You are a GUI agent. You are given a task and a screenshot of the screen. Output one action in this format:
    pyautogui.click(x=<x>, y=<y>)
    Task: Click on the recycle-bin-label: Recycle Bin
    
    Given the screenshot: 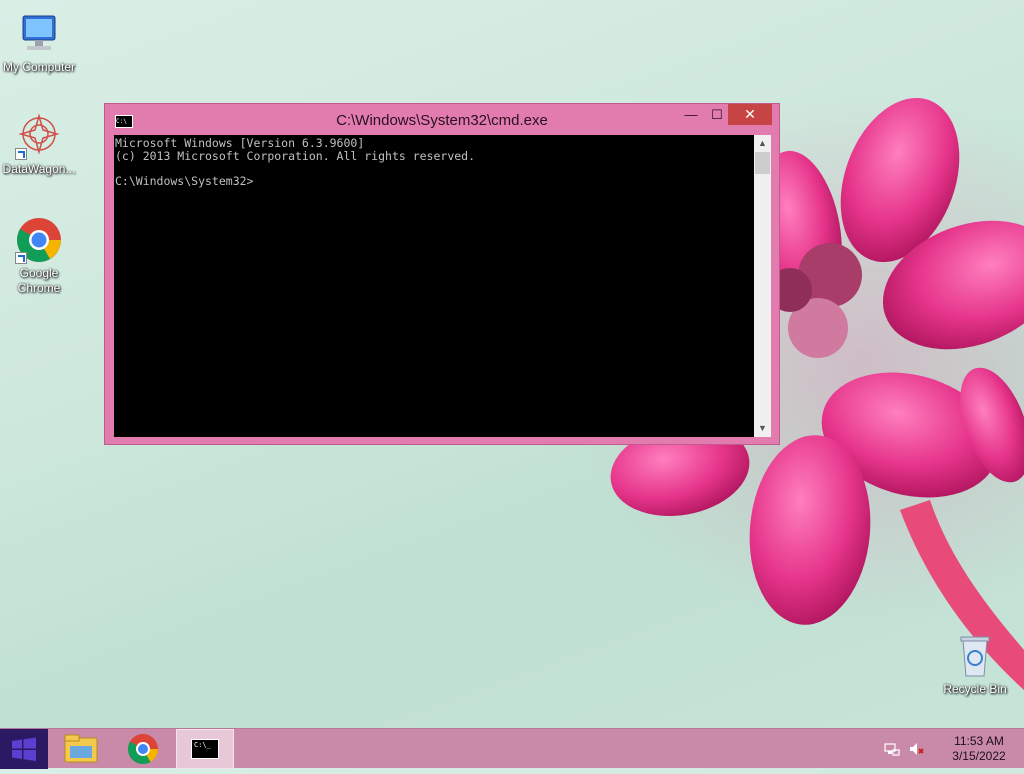 What is the action you would take?
    pyautogui.click(x=975, y=689)
    